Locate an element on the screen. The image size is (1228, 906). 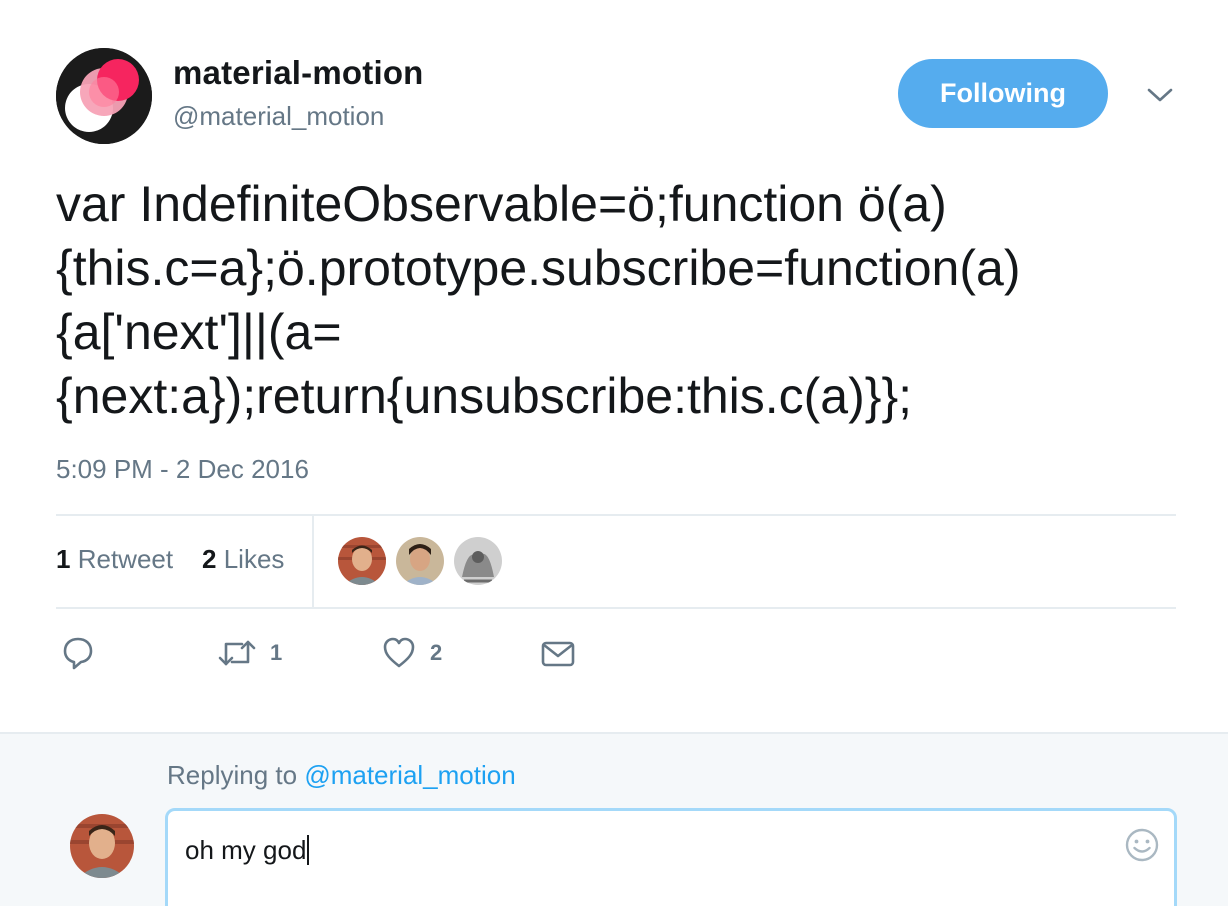
retweets-label: Retweet is located at coordinates (125, 559).